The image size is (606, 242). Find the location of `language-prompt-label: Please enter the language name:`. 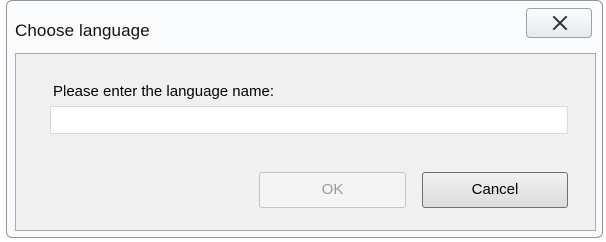

language-prompt-label: Please enter the language name: is located at coordinates (163, 91).